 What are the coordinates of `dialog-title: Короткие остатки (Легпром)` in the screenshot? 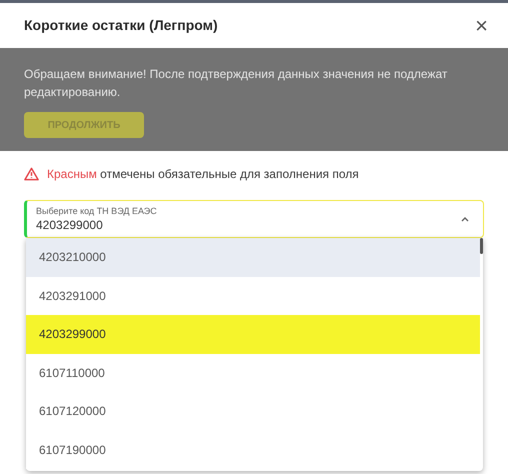 It's located at (121, 25).